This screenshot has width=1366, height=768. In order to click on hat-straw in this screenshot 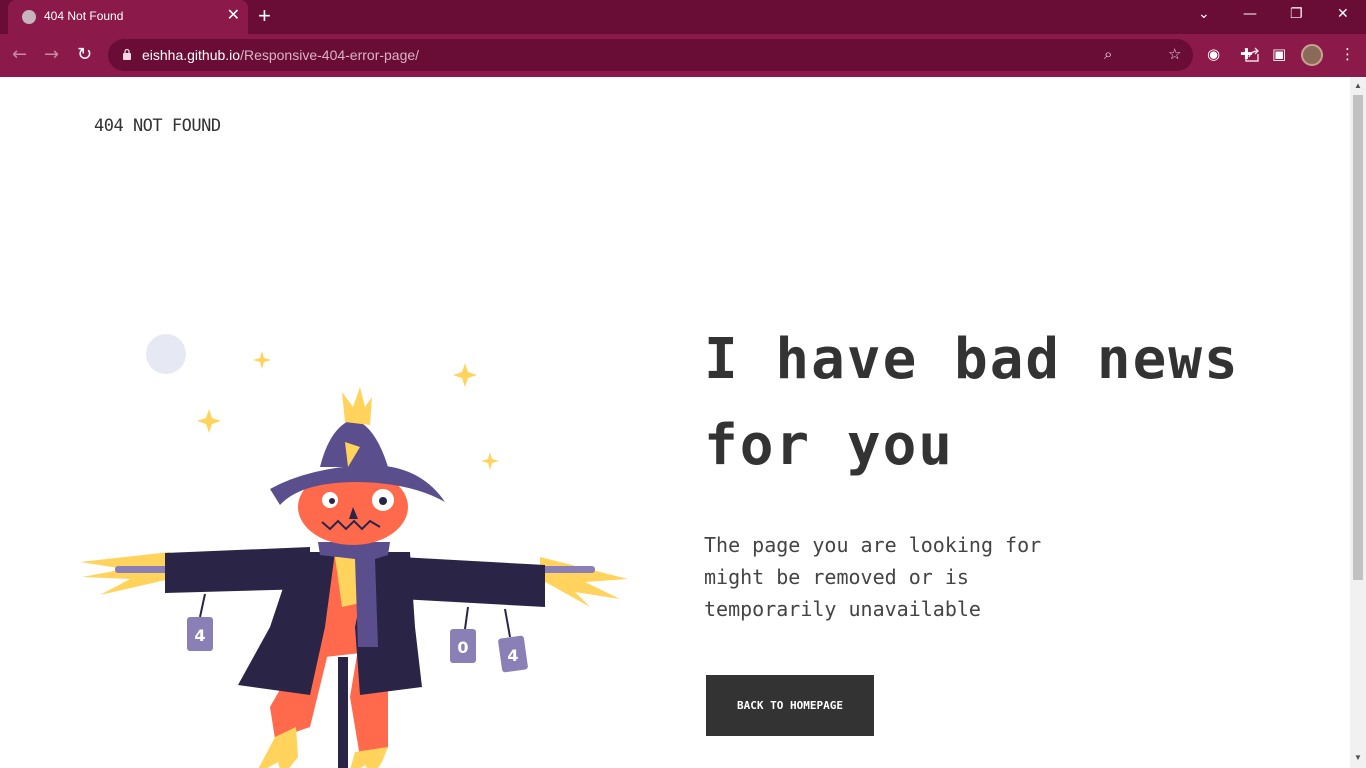, I will do `click(357, 406)`.